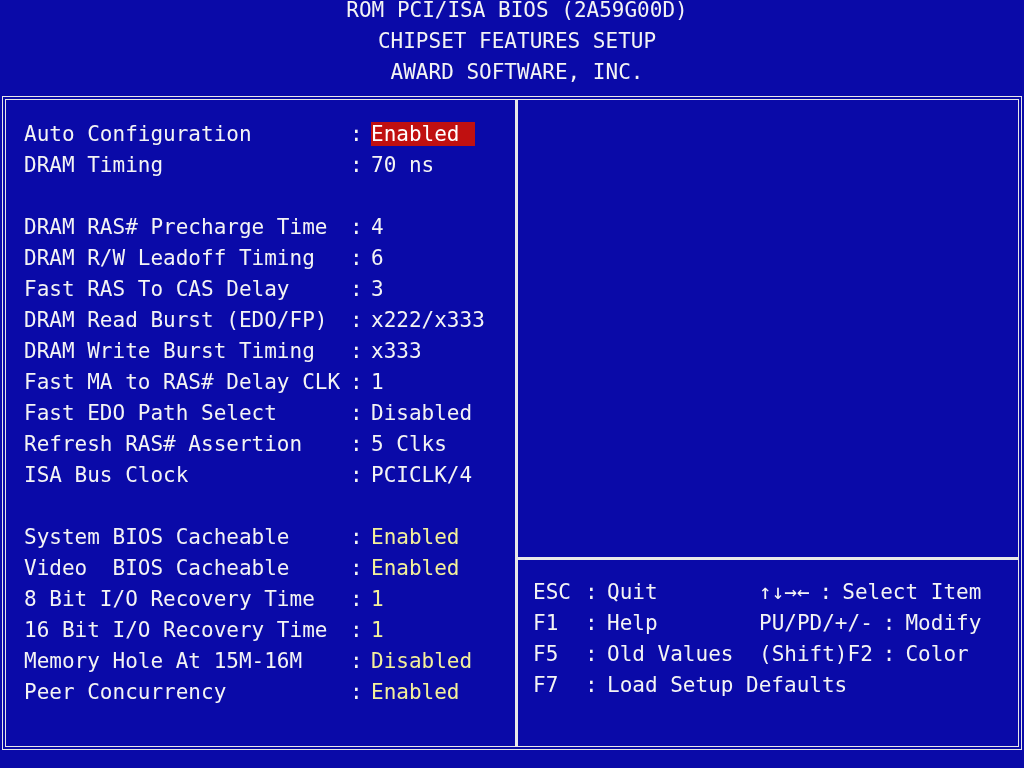  Describe the element at coordinates (728, 684) in the screenshot. I see `key-action: Load Setup Defaults` at that location.